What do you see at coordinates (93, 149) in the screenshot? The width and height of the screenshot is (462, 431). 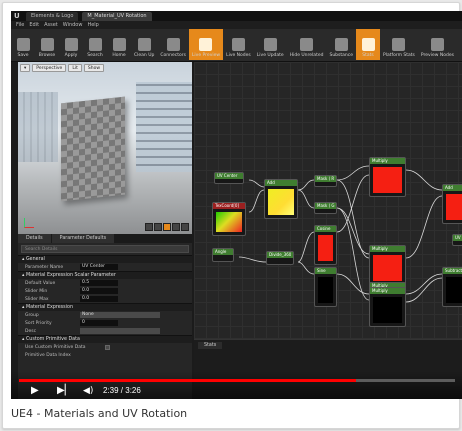 I see `preview-plane` at bounding box center [93, 149].